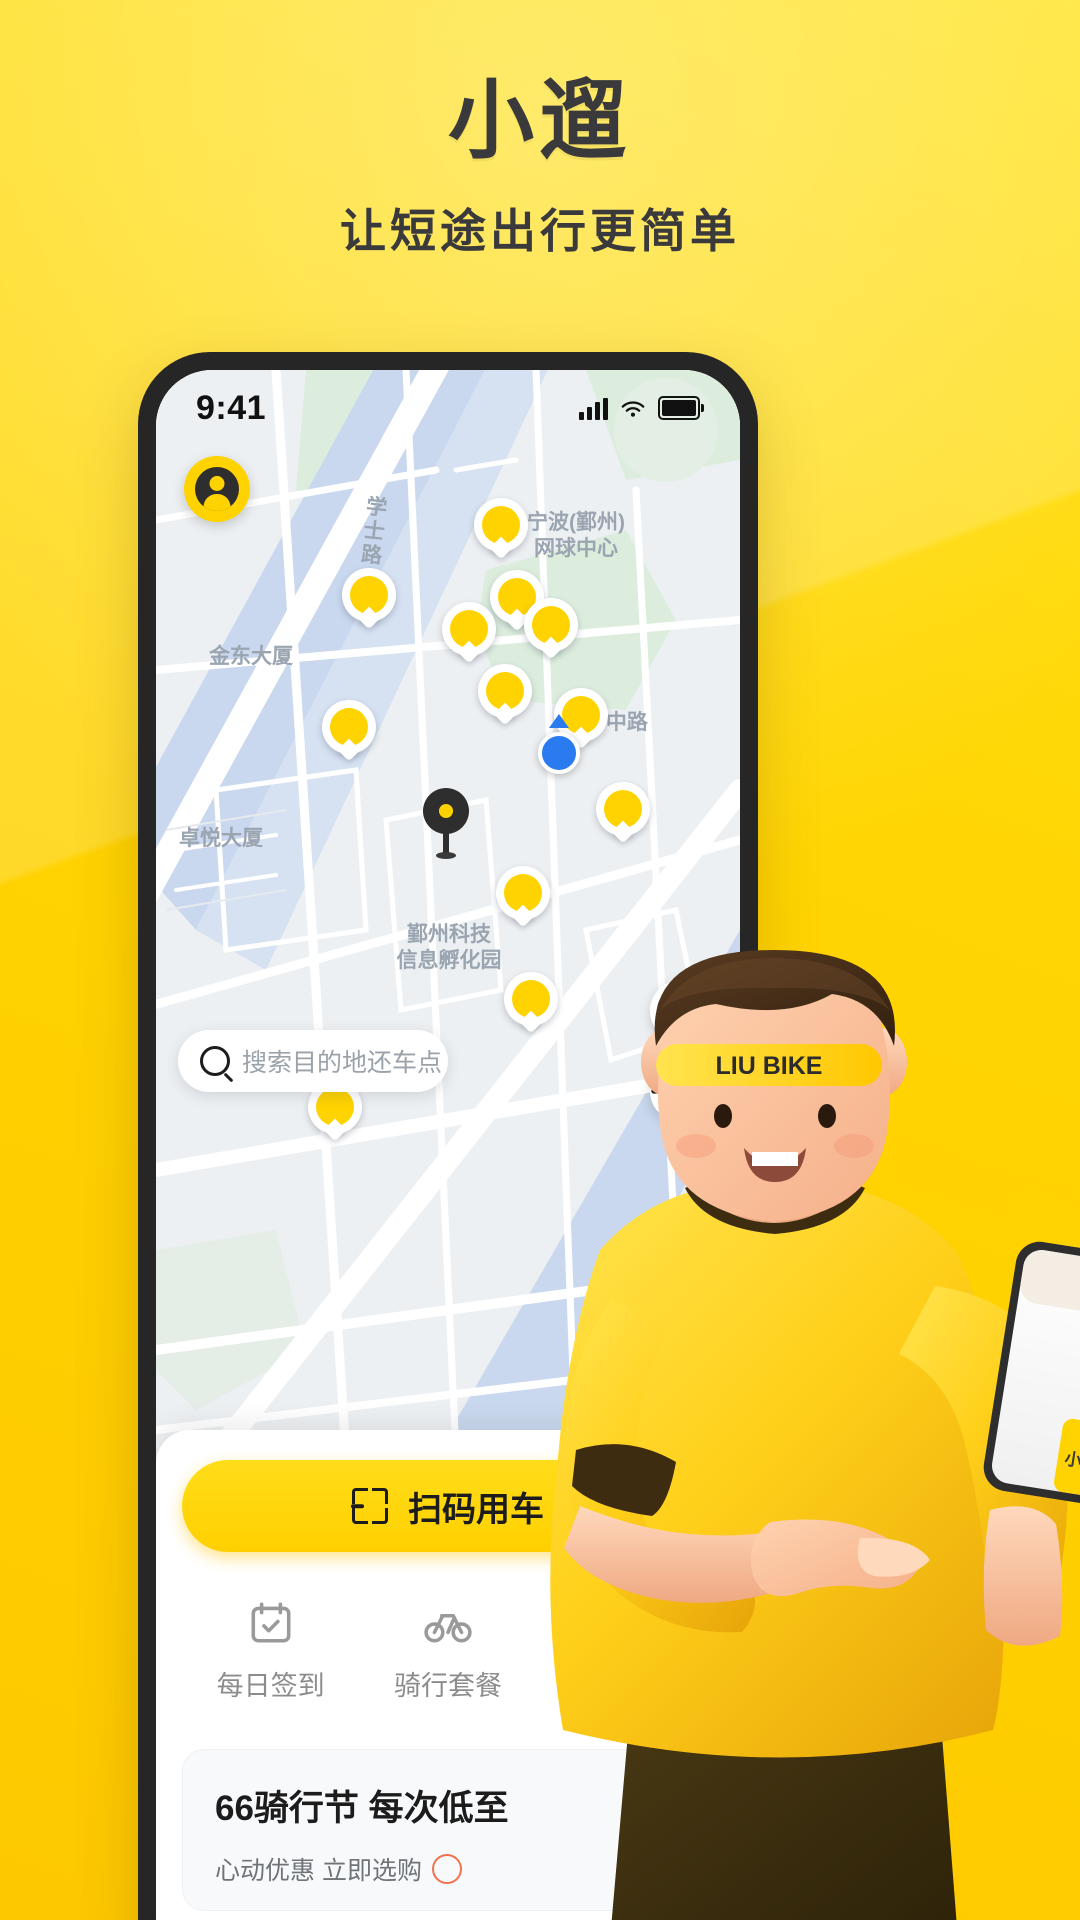 The image size is (1080, 1920). What do you see at coordinates (540, 121) in the screenshot?
I see `page-title: 小遛` at bounding box center [540, 121].